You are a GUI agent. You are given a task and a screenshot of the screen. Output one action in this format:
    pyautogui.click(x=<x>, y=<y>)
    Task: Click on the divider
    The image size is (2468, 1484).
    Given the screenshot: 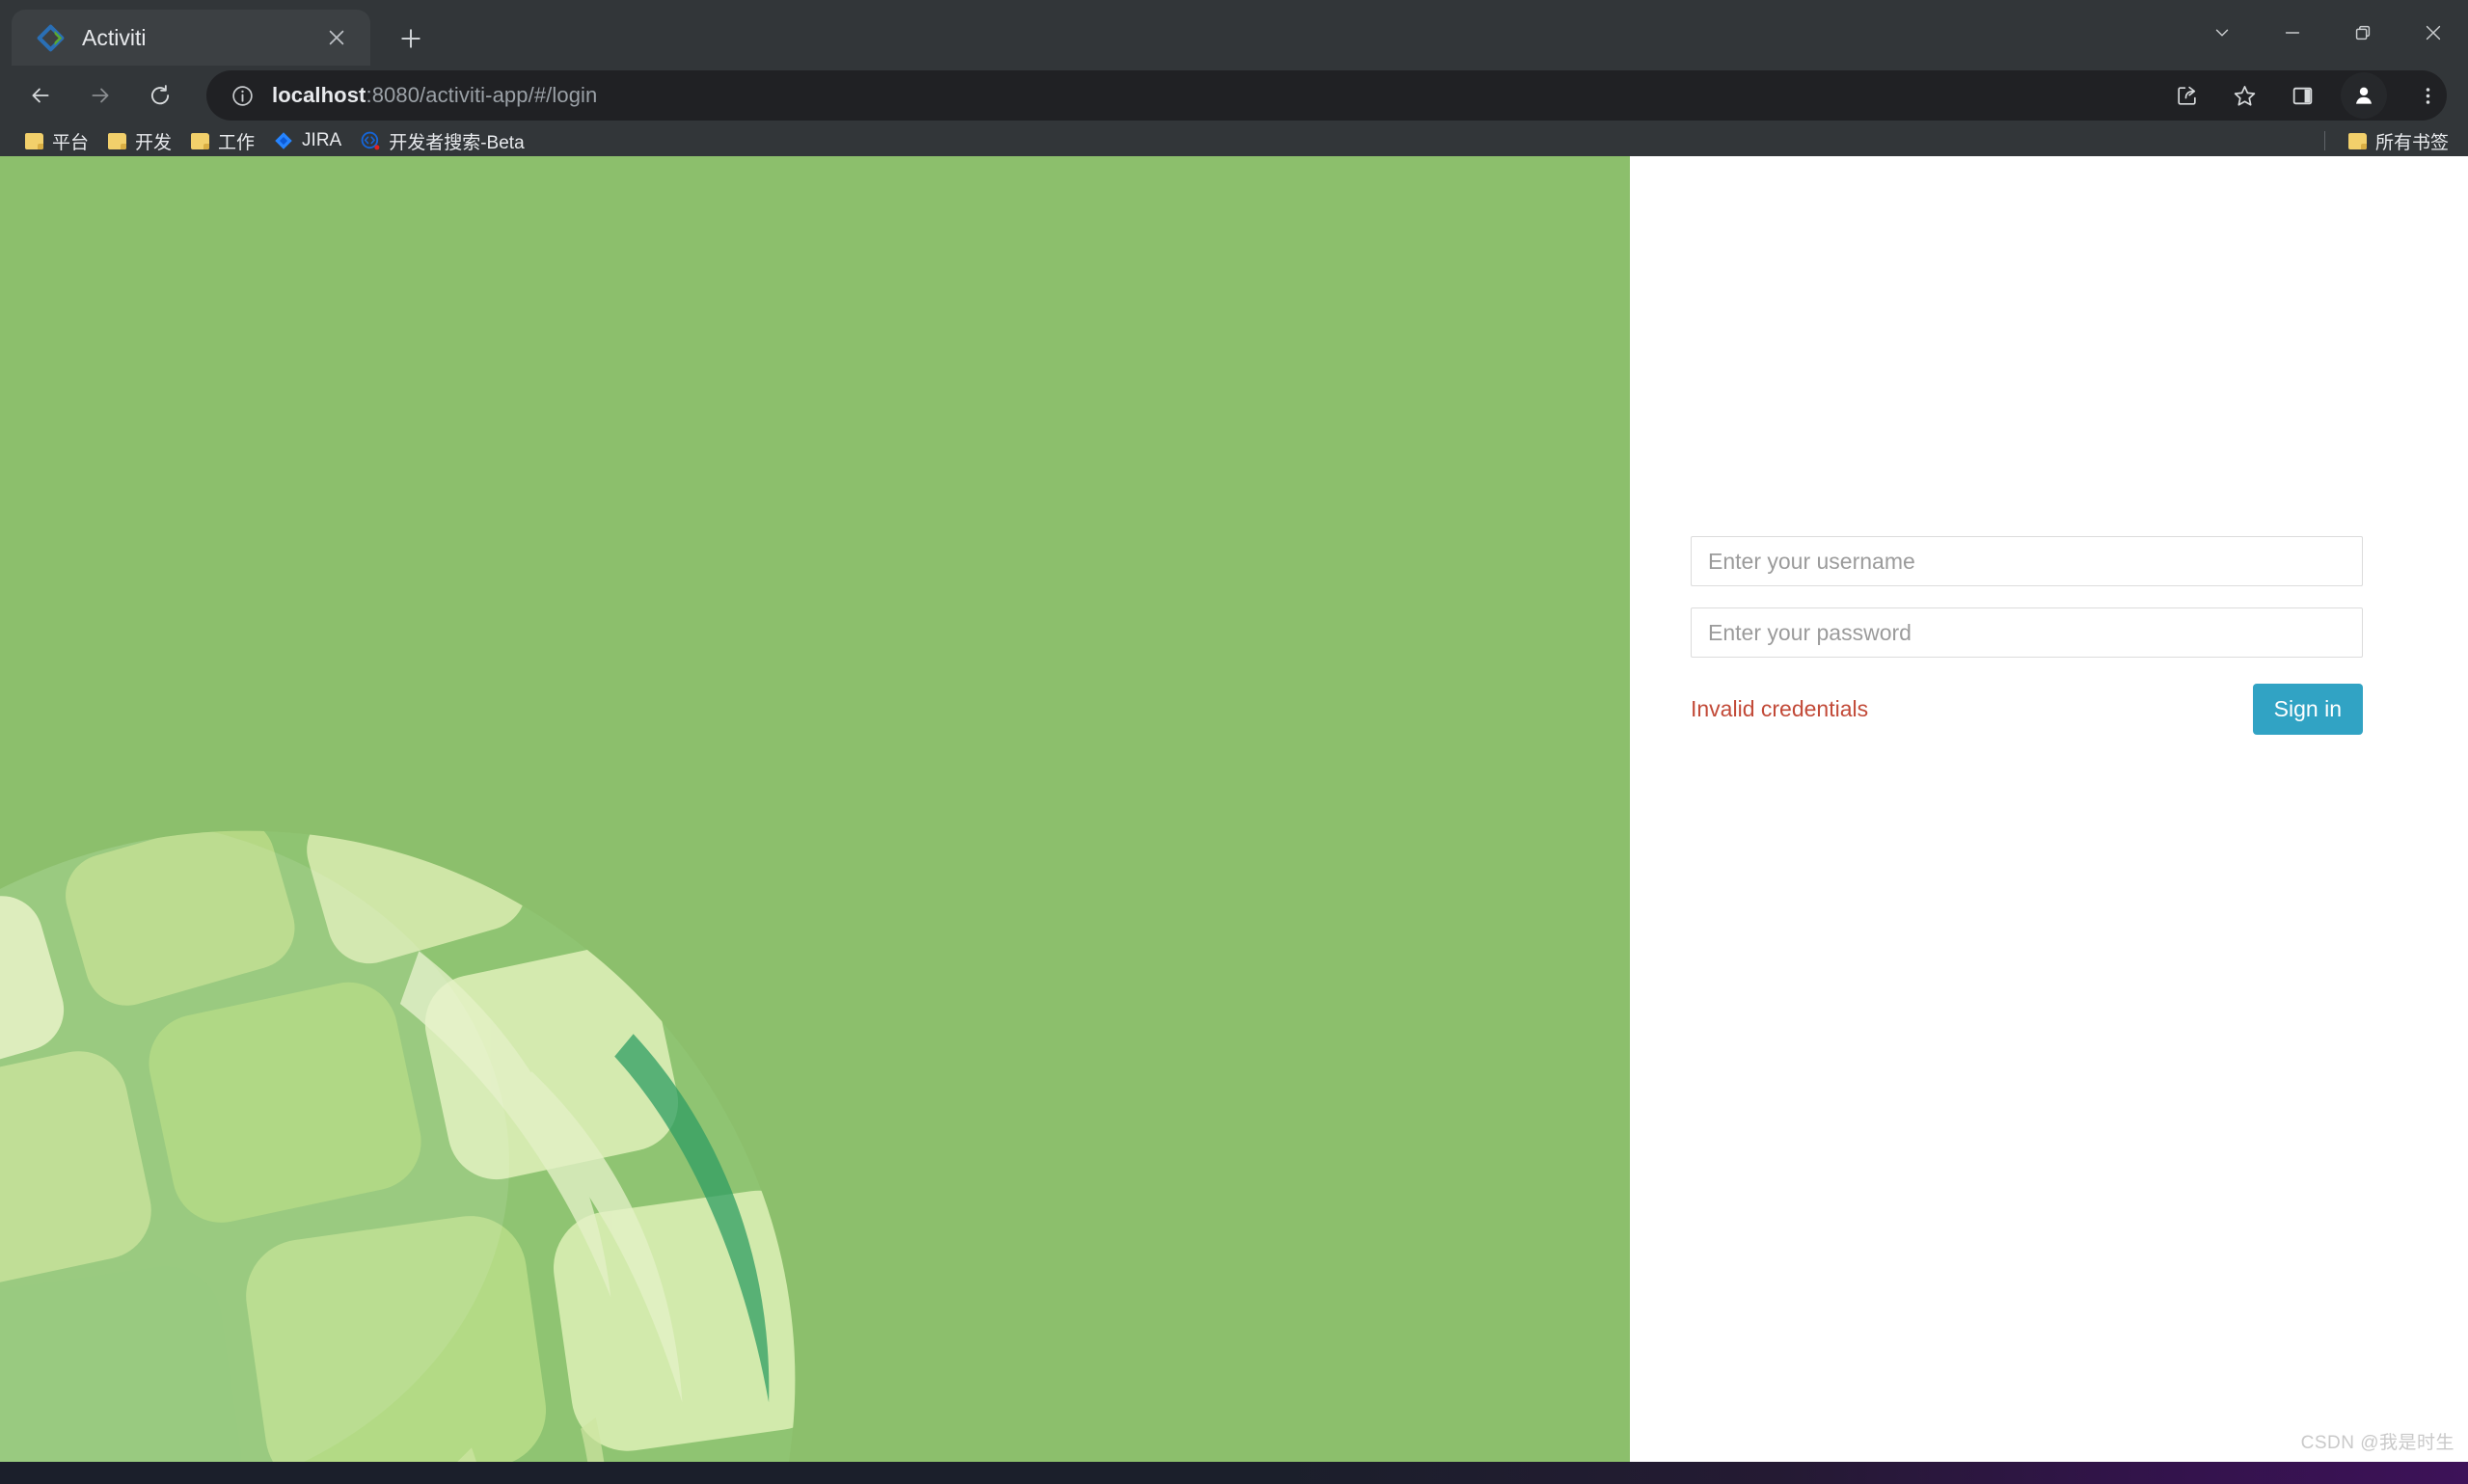 What is the action you would take?
    pyautogui.click(x=2324, y=140)
    